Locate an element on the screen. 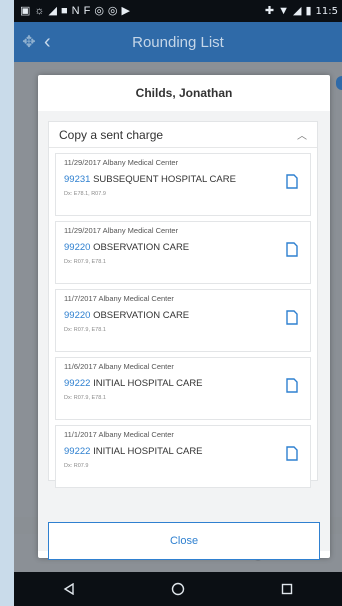 This screenshot has height=606, width=342. system-status-icons: ✚ ▼ ◢ ▮ 11:5 is located at coordinates (301, 10).